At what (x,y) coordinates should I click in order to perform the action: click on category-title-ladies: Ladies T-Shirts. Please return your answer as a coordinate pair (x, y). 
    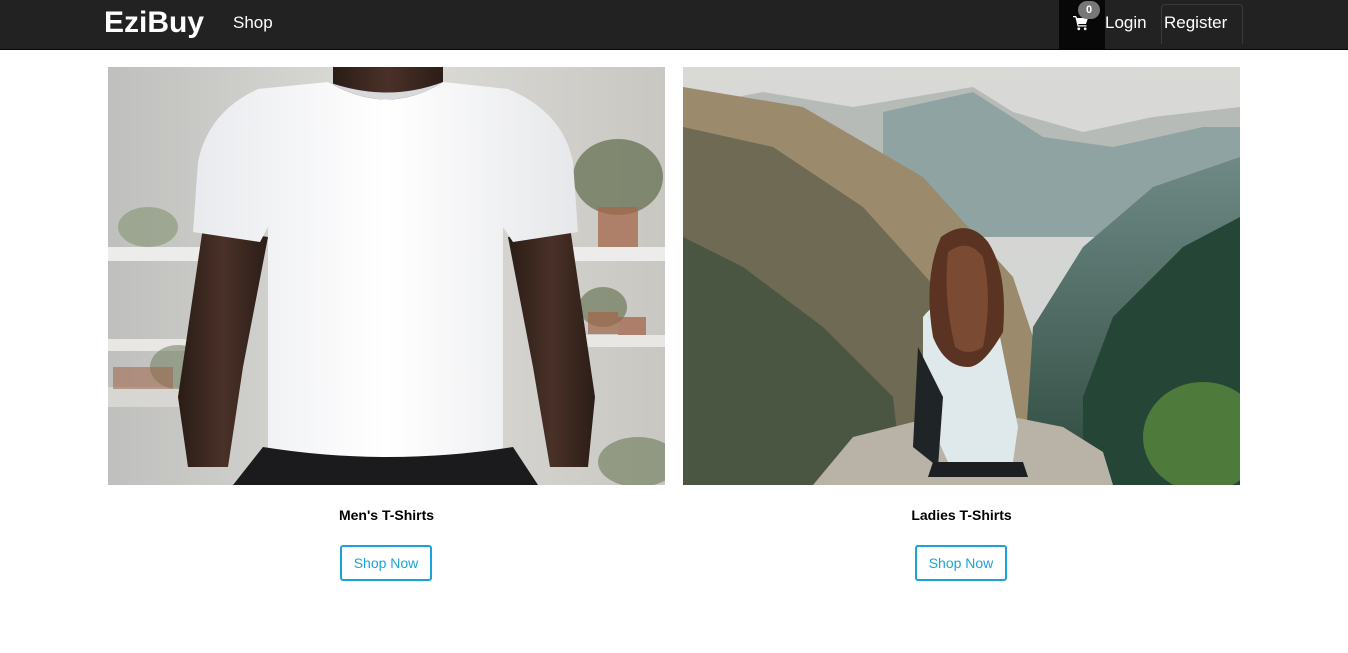
    Looking at the image, I should click on (961, 515).